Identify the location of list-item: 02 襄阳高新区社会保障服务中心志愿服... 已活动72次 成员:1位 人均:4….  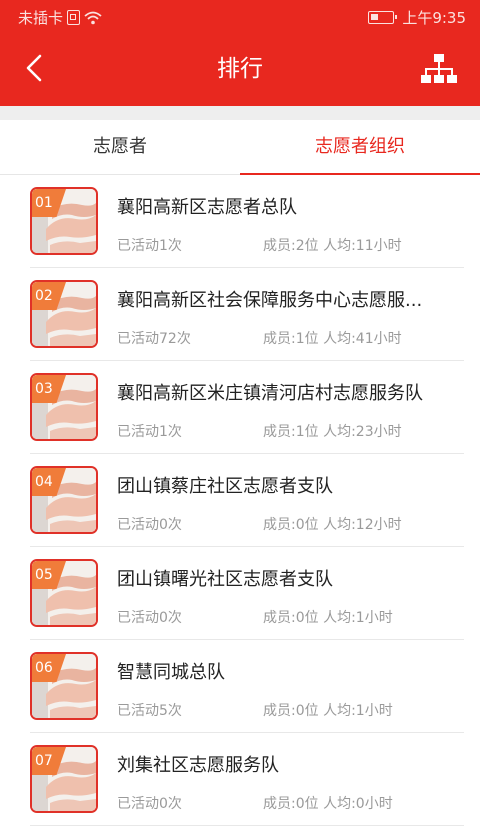
(240, 314).